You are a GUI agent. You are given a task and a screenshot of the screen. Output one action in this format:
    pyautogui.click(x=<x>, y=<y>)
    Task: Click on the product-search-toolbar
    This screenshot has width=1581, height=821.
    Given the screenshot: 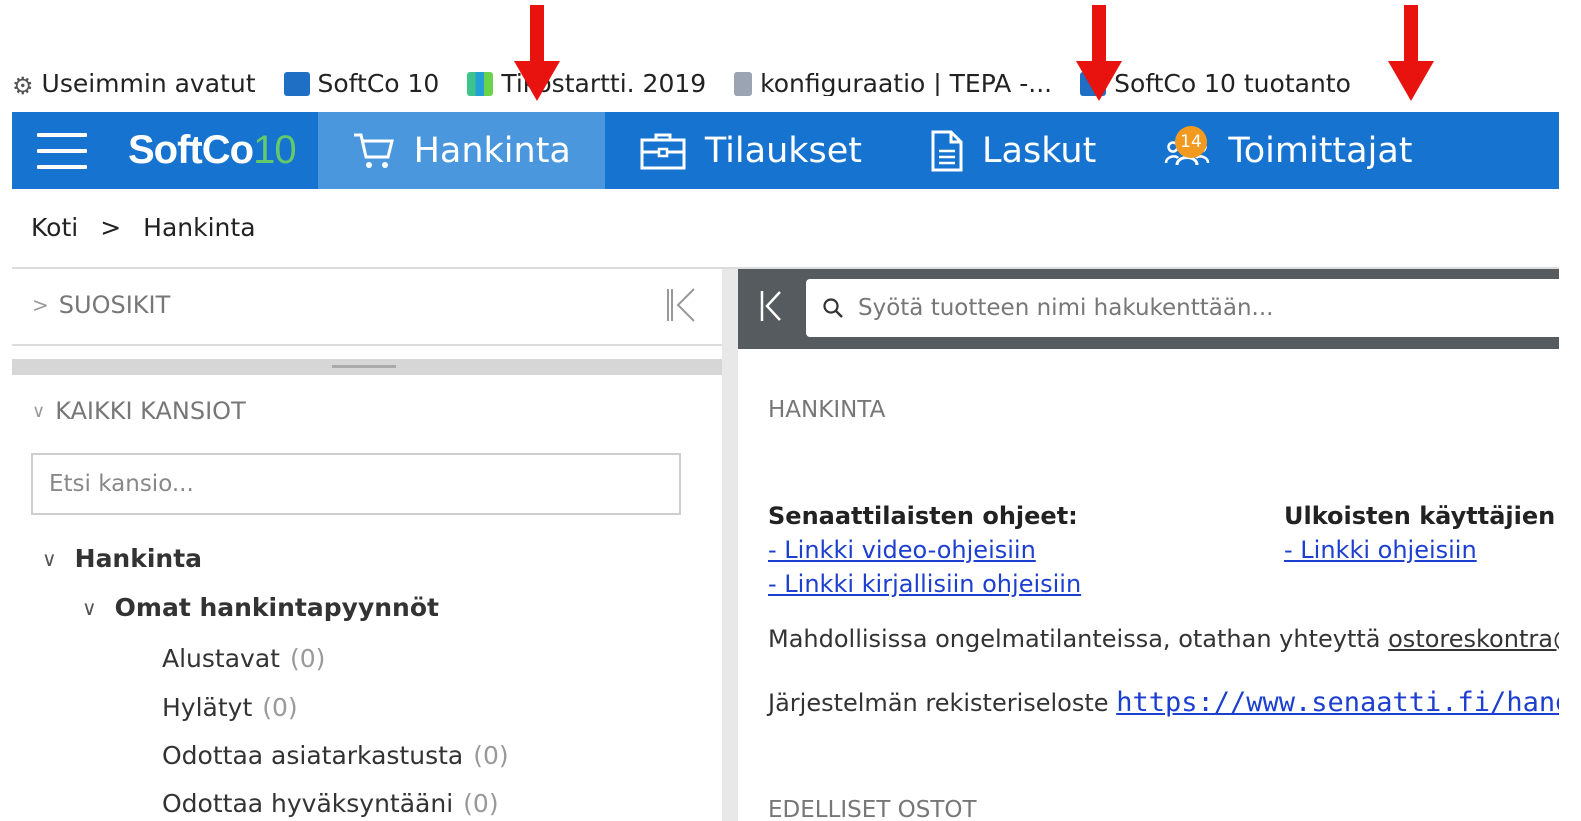 What is the action you would take?
    pyautogui.click(x=1148, y=309)
    